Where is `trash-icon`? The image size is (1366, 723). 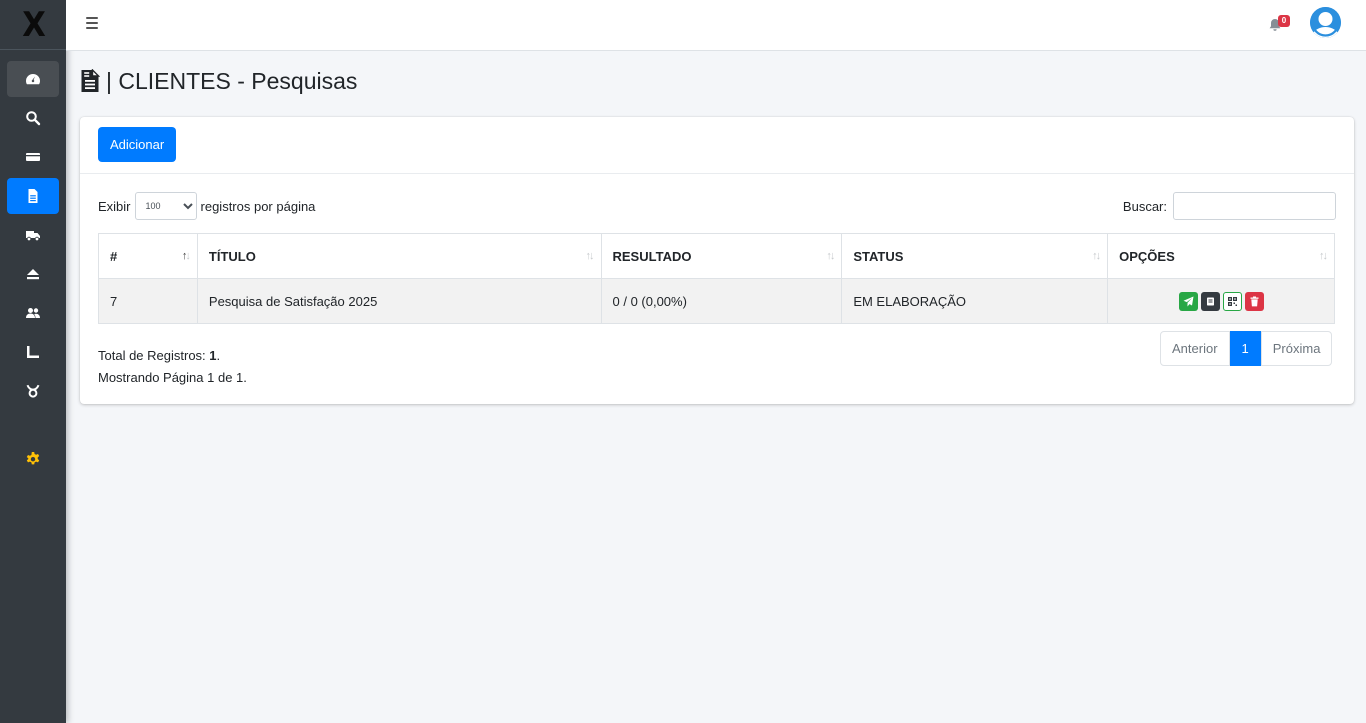 trash-icon is located at coordinates (1254, 301).